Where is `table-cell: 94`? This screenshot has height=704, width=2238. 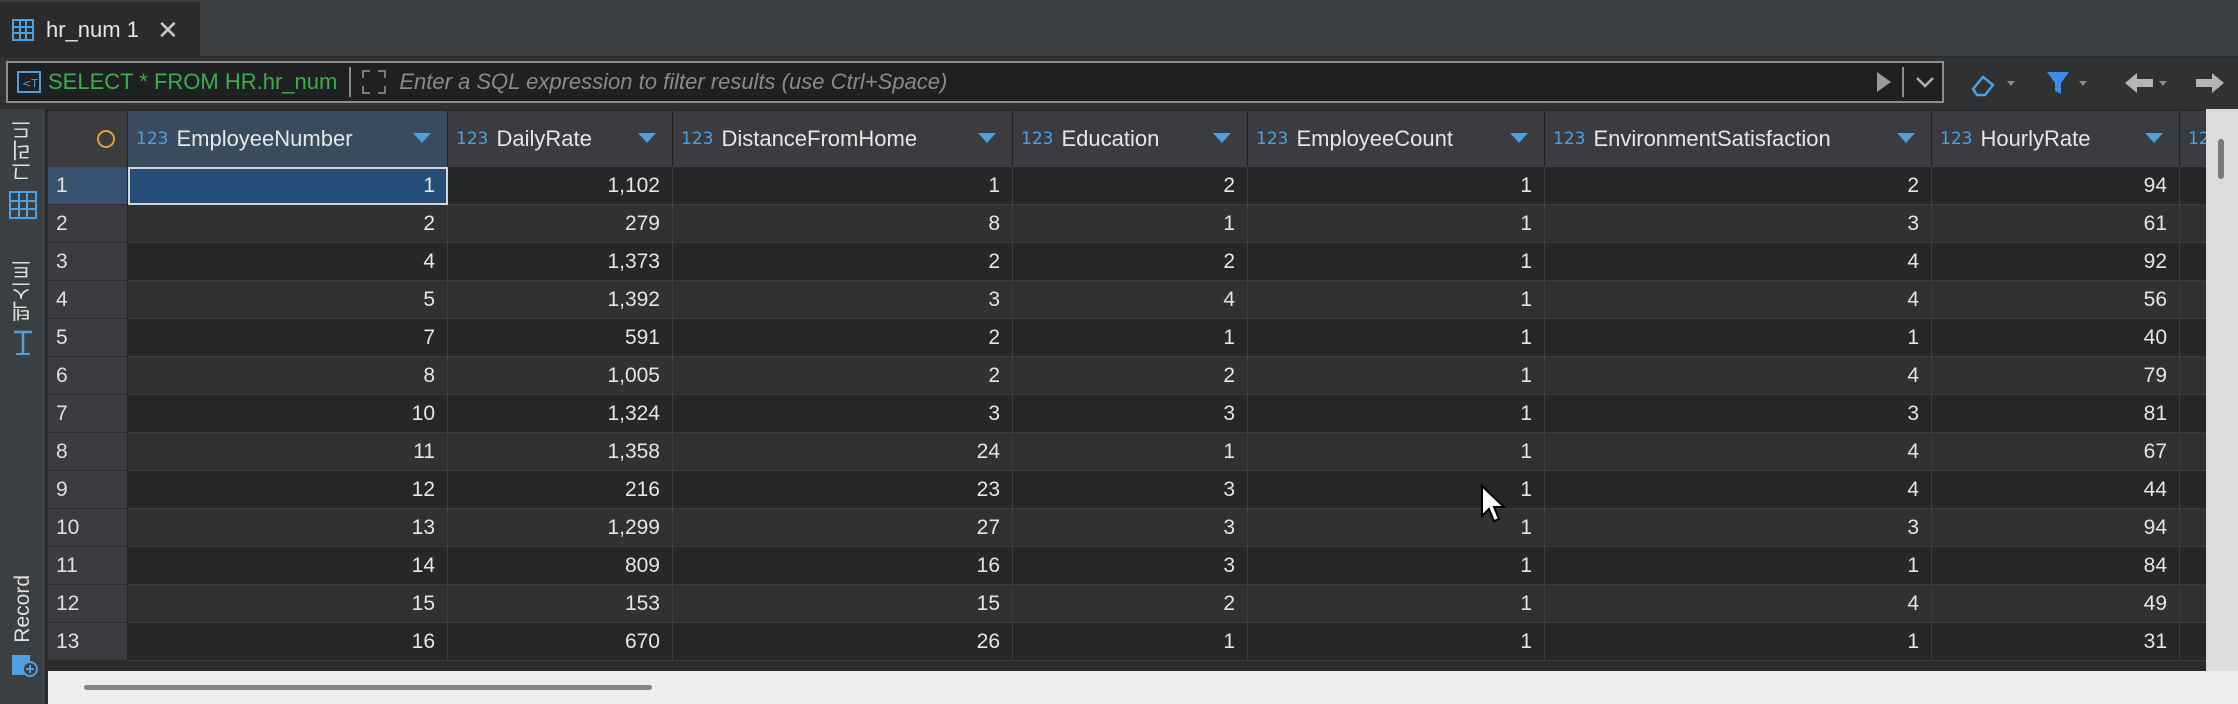
table-cell: 94 is located at coordinates (2056, 186).